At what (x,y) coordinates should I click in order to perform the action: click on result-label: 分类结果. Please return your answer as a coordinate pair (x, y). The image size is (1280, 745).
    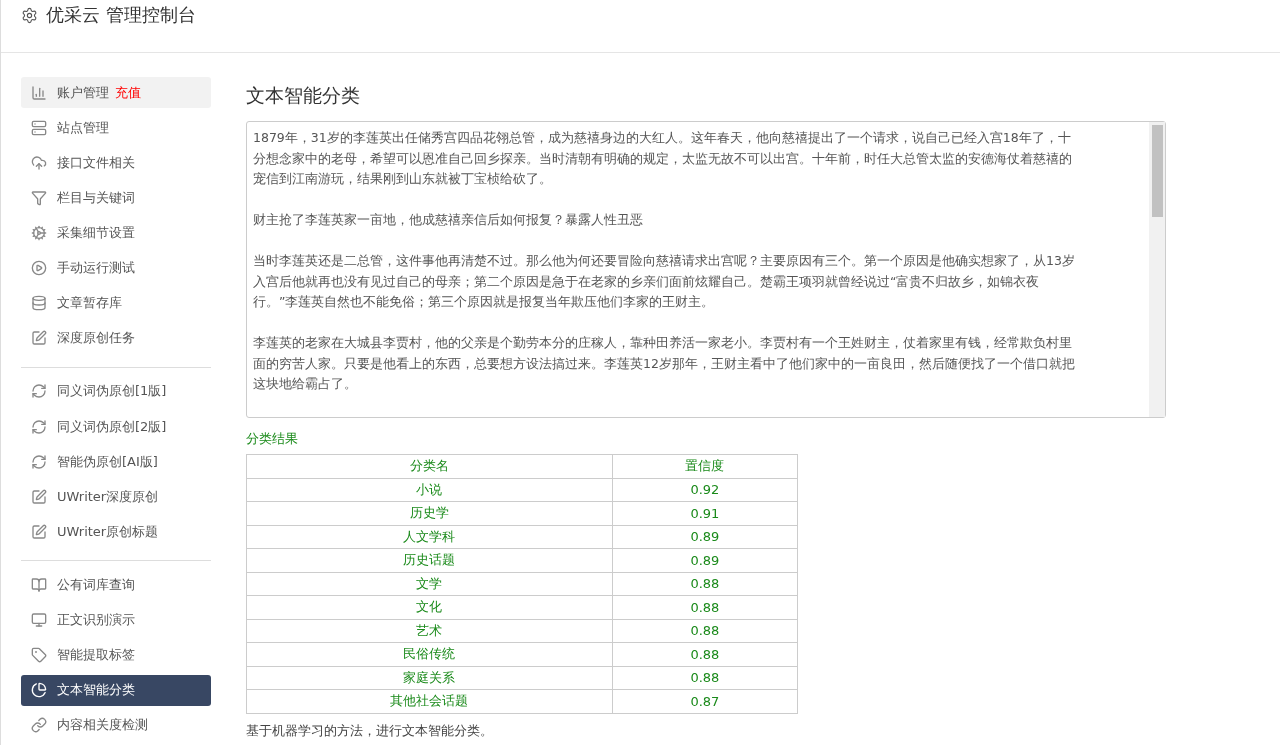
    Looking at the image, I should click on (272, 439).